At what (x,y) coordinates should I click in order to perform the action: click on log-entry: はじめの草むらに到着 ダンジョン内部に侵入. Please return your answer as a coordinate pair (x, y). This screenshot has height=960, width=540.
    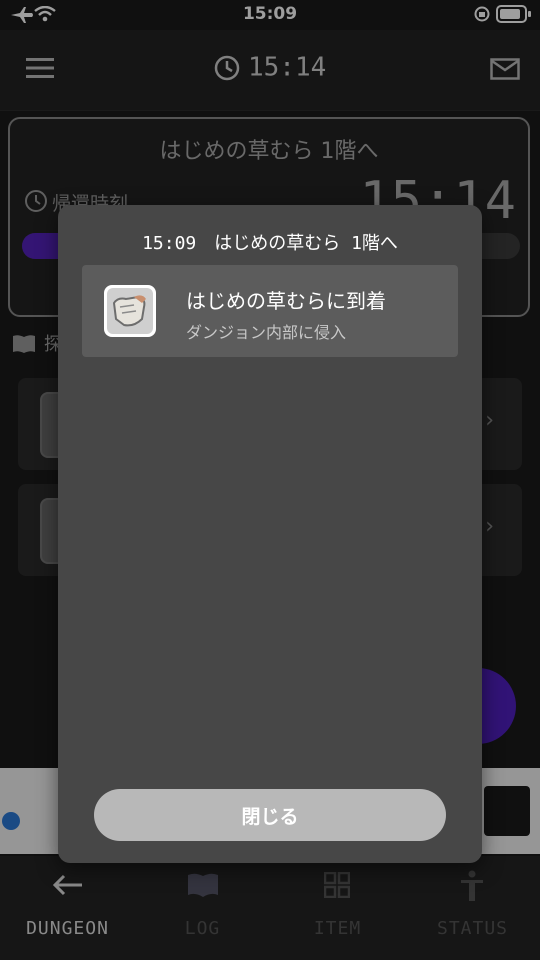
    Looking at the image, I should click on (270, 311).